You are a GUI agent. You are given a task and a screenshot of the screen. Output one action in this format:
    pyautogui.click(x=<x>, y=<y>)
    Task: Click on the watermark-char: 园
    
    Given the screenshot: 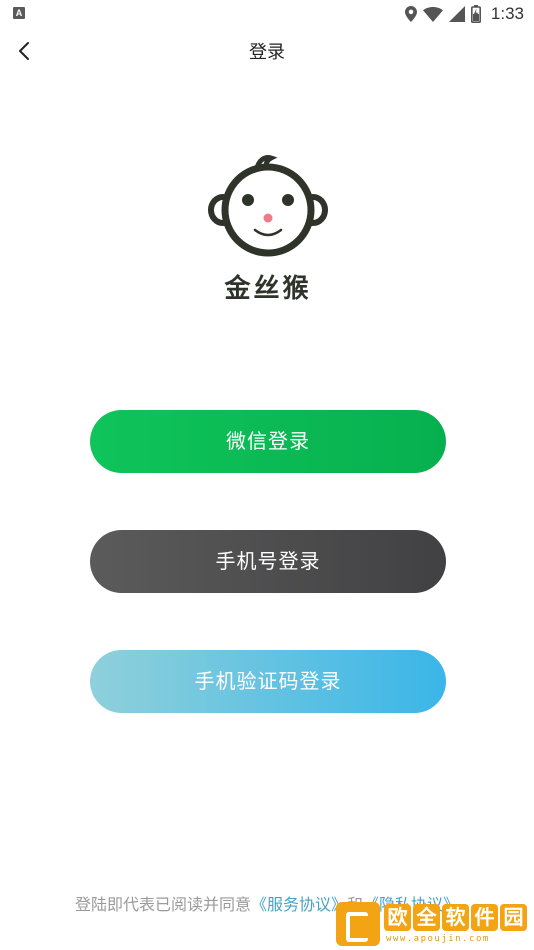 What is the action you would take?
    pyautogui.click(x=513, y=917)
    